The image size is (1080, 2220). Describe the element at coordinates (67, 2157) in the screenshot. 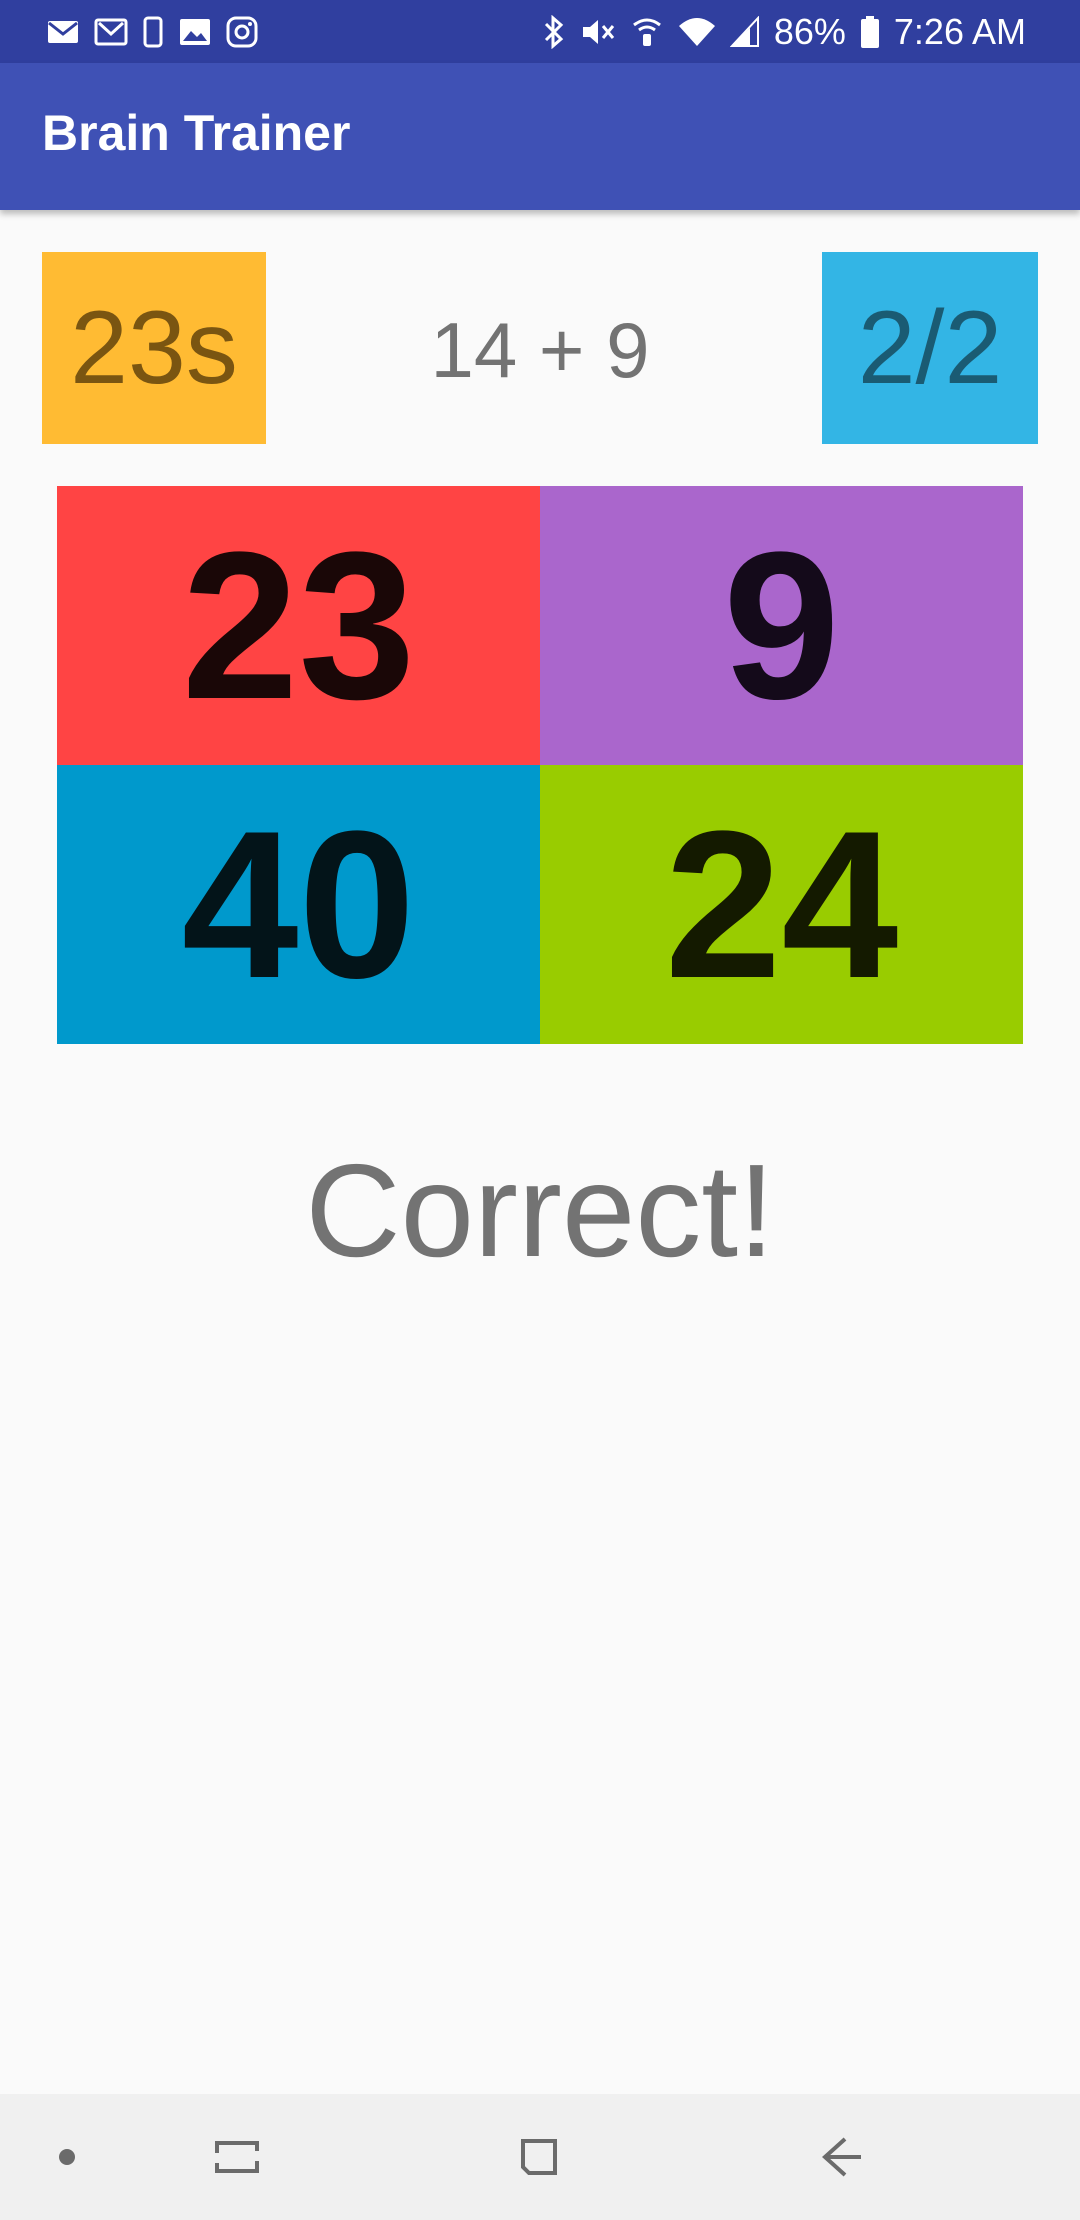

I see `dot-icon` at that location.